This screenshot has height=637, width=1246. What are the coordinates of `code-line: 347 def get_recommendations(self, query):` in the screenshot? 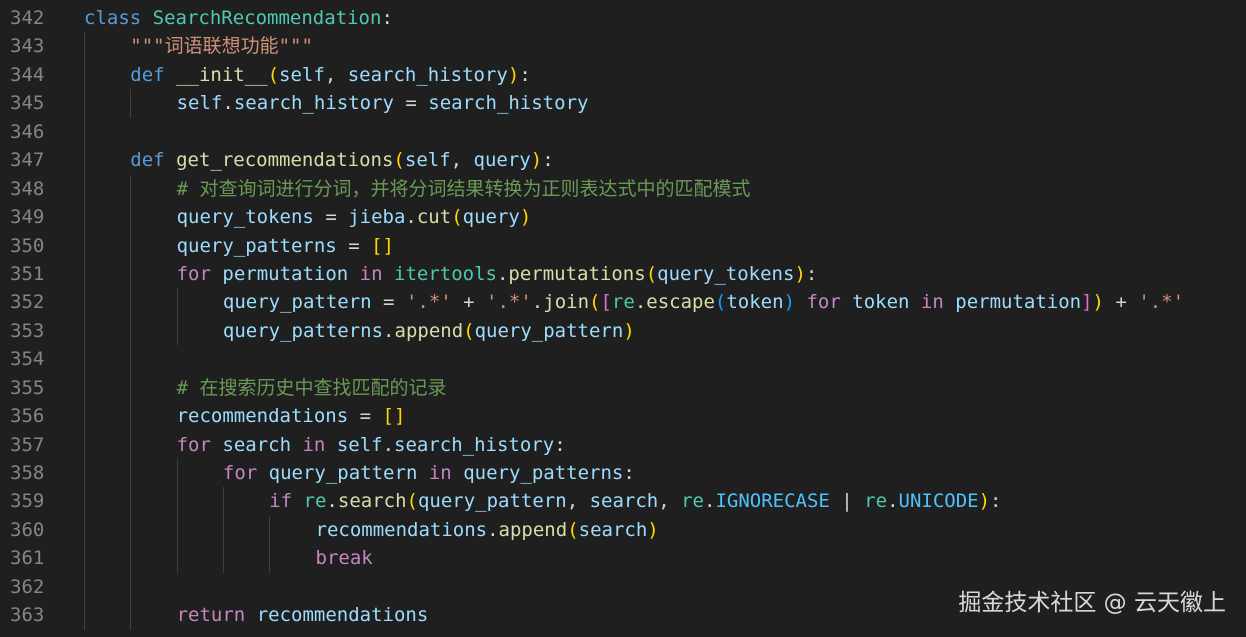 It's located at (623, 160).